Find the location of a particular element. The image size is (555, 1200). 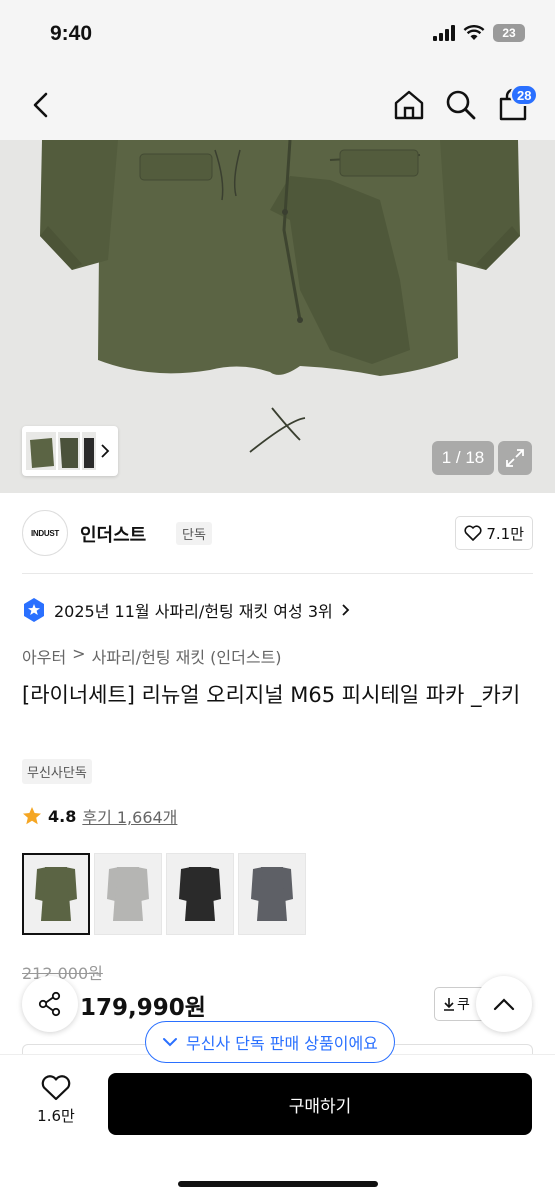

brand-like-count: 7.1만 is located at coordinates (505, 533).